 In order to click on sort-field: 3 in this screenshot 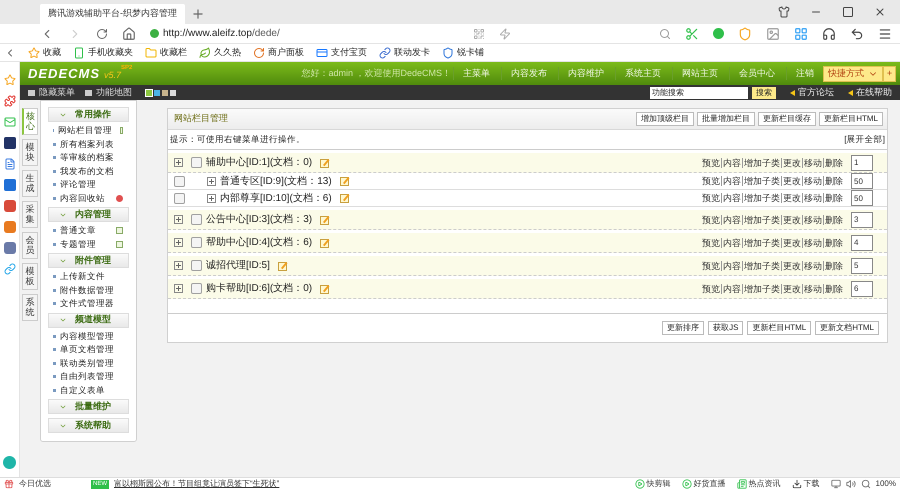, I will do `click(862, 220)`.